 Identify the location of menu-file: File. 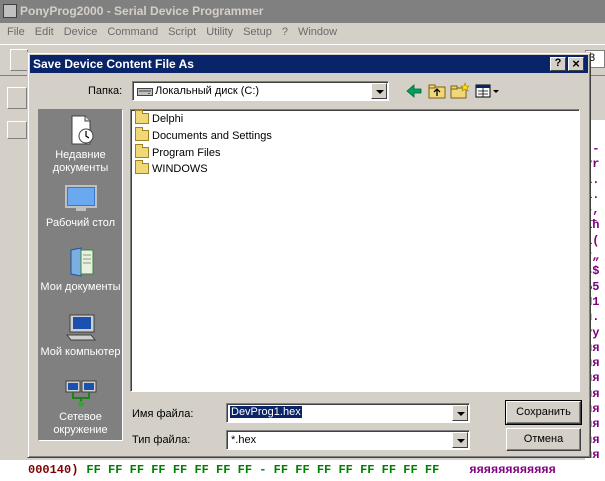
(16, 32).